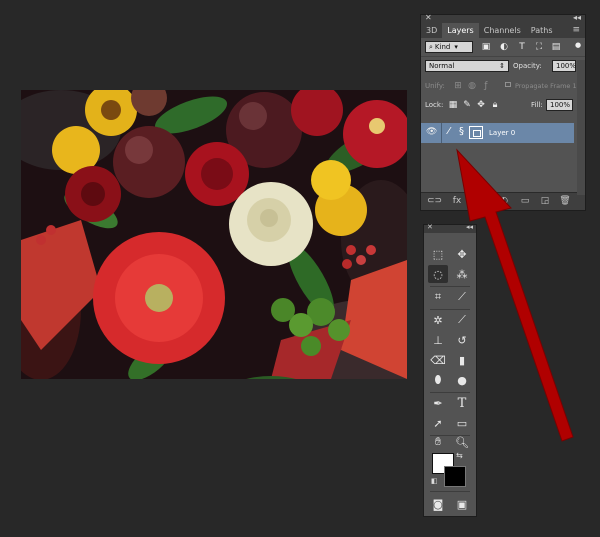 The height and width of the screenshot is (537, 600). I want to click on red-arrow-shape, so click(515, 295).